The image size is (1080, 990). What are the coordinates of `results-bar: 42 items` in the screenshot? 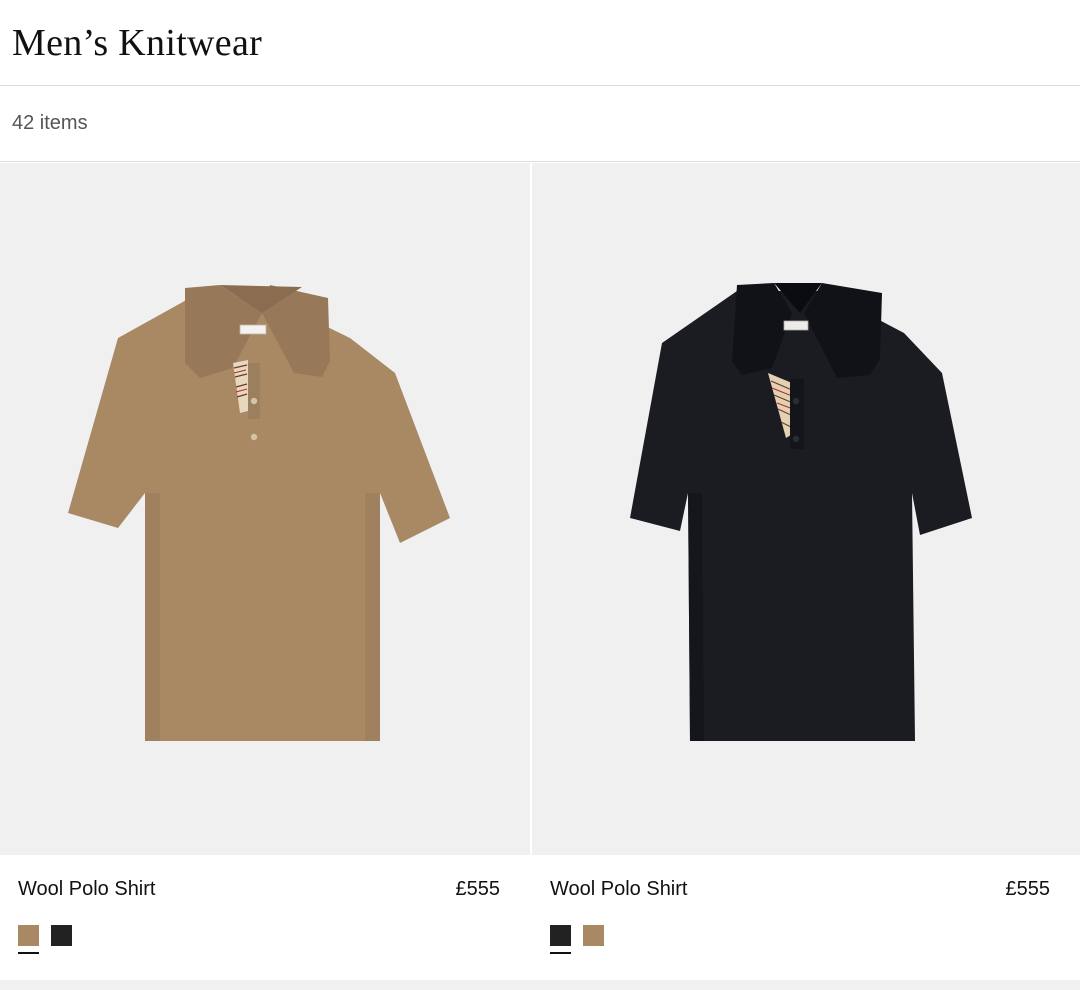 It's located at (540, 124).